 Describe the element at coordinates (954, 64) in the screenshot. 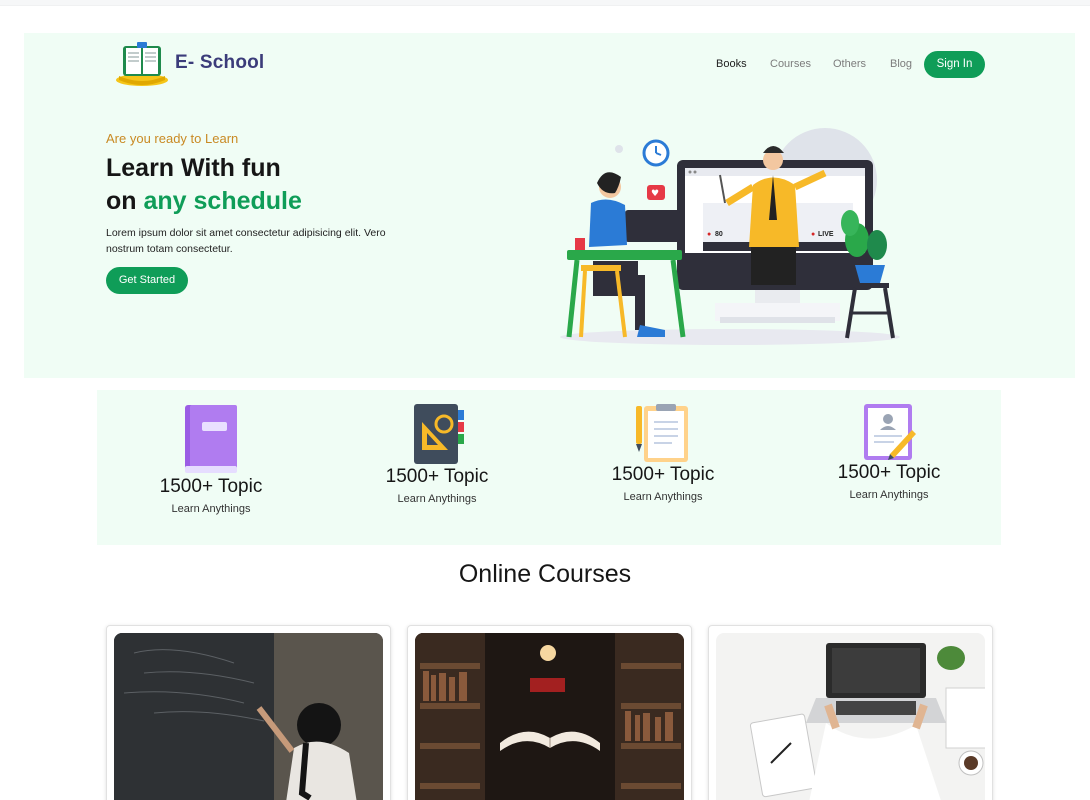

I see `sign-in-button: Sign In` at that location.